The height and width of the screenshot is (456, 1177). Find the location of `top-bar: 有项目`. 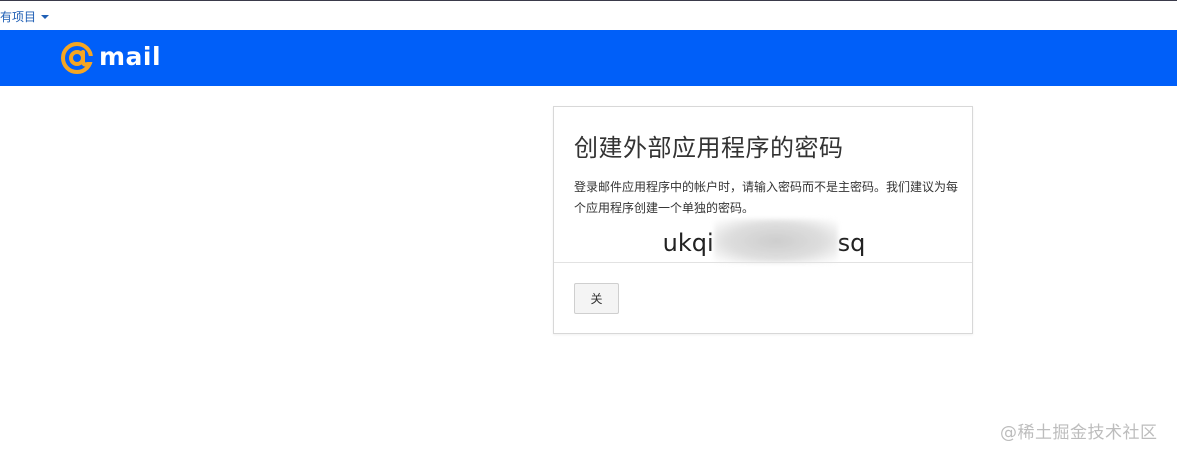

top-bar: 有项目 is located at coordinates (588, 15).